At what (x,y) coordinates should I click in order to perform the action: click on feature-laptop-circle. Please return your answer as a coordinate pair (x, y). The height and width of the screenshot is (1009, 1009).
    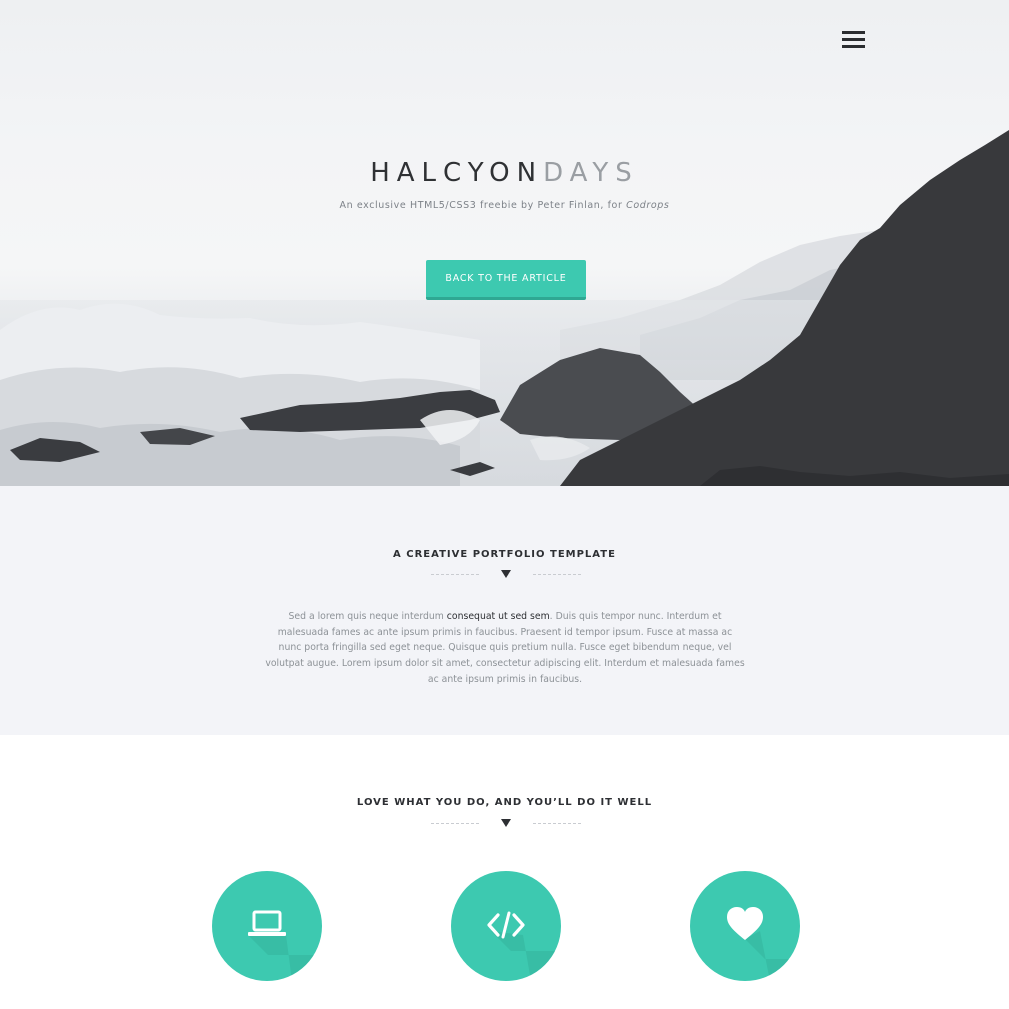
    Looking at the image, I should click on (267, 926).